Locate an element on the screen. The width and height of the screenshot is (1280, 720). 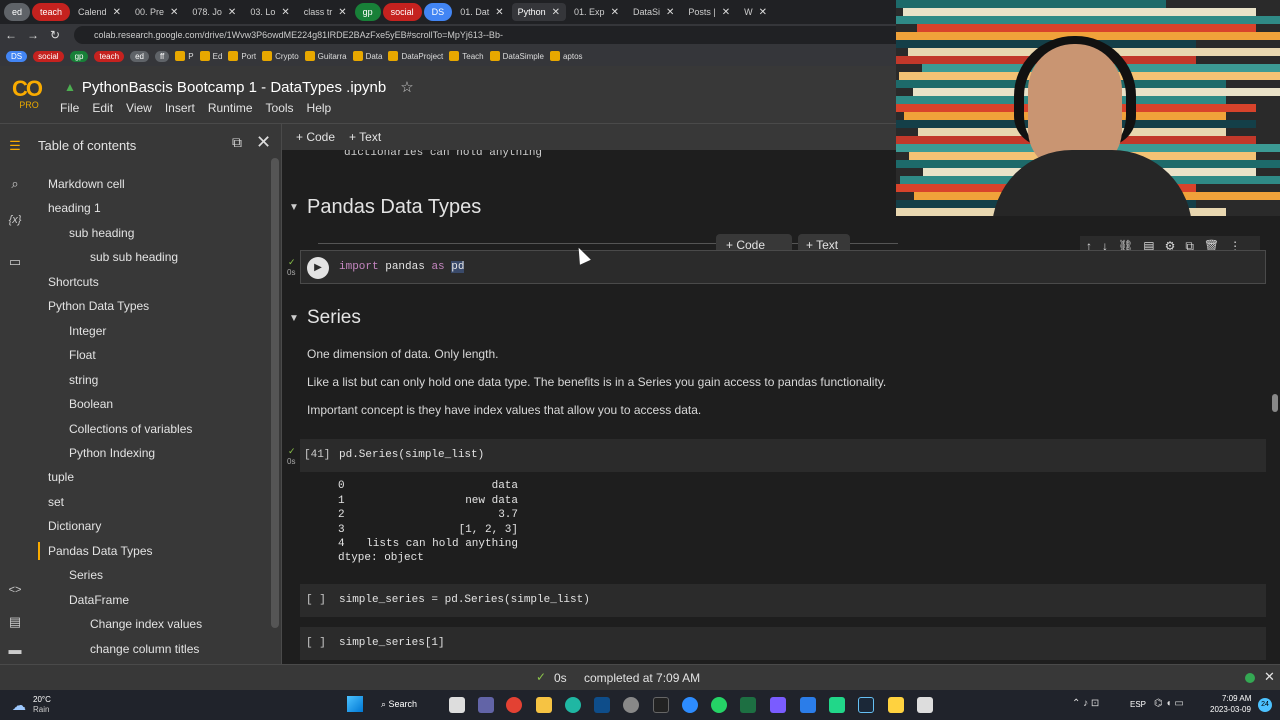
bookmark-item: Teach is located at coordinates (466, 56).